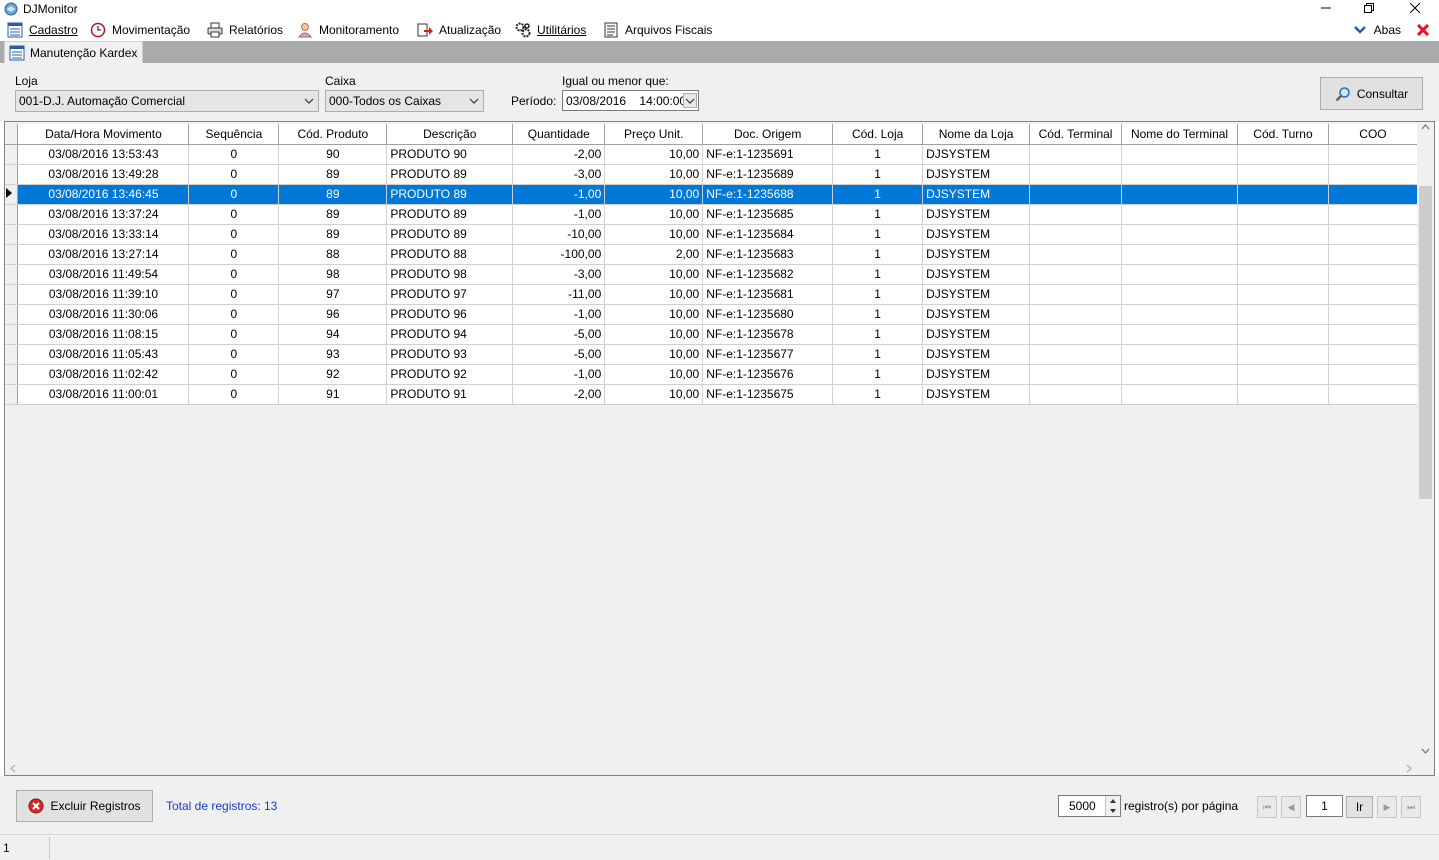  I want to click on next-page-button: ▶, so click(1387, 807).